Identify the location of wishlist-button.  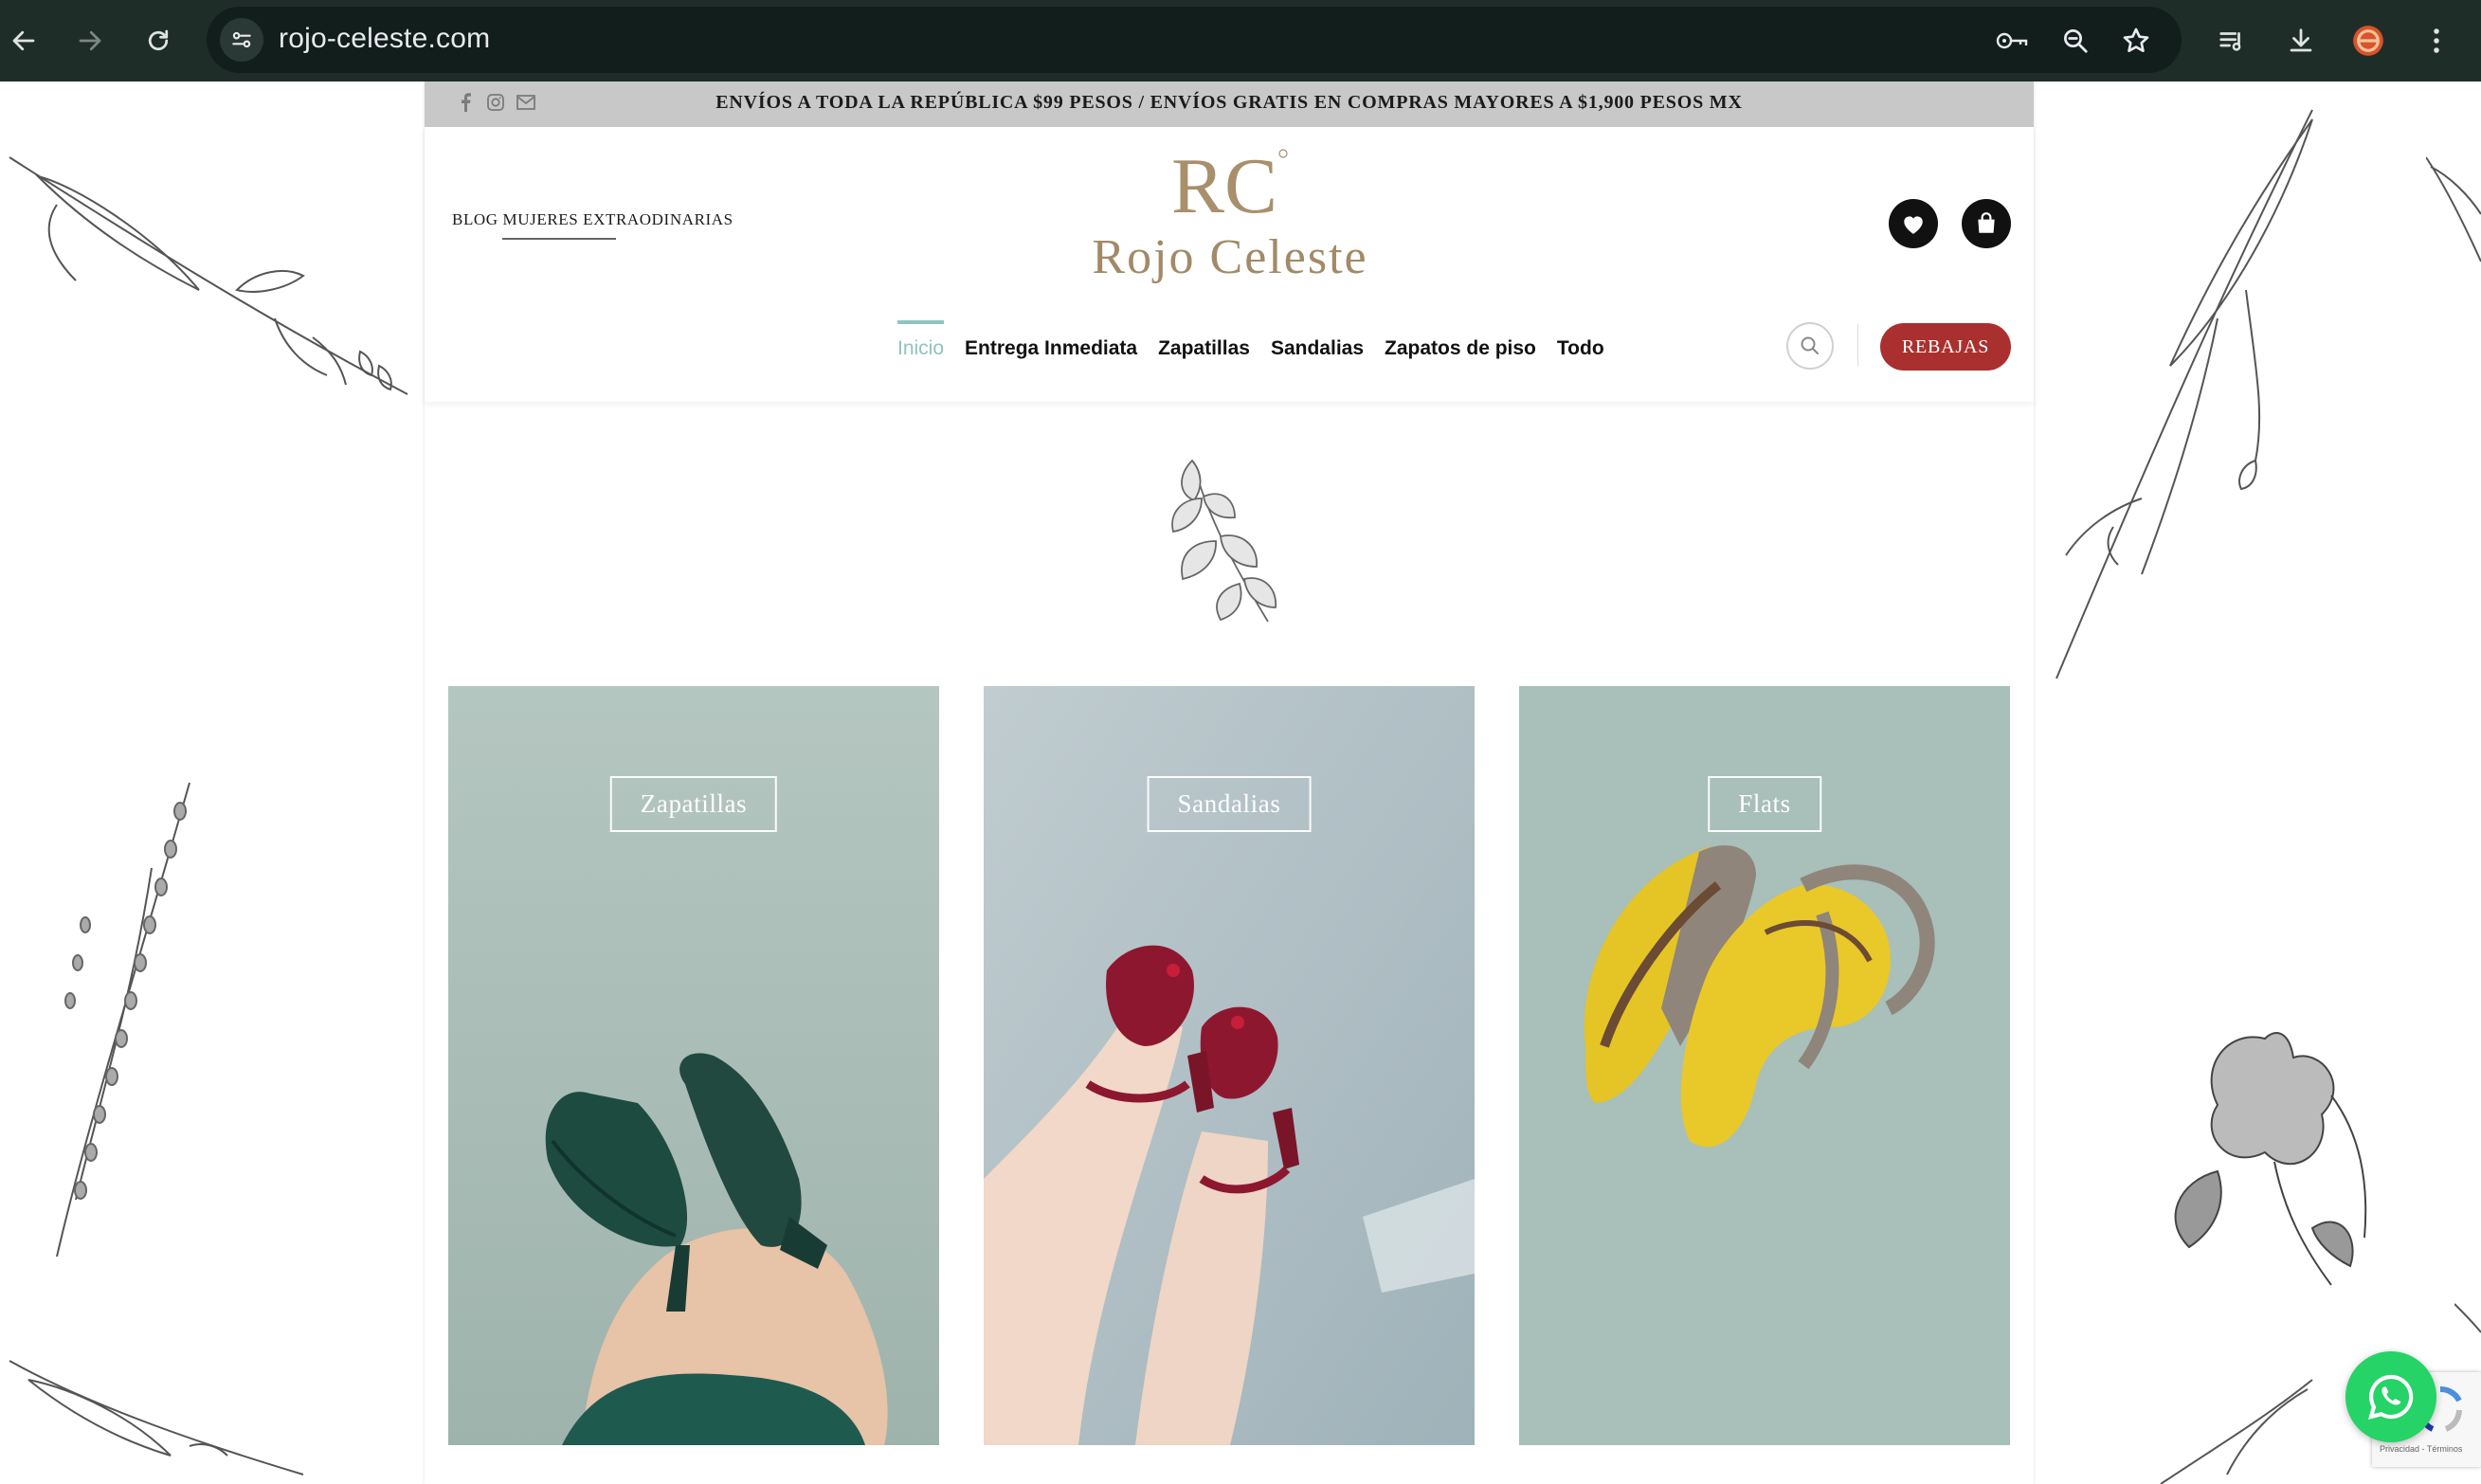
(1913, 223).